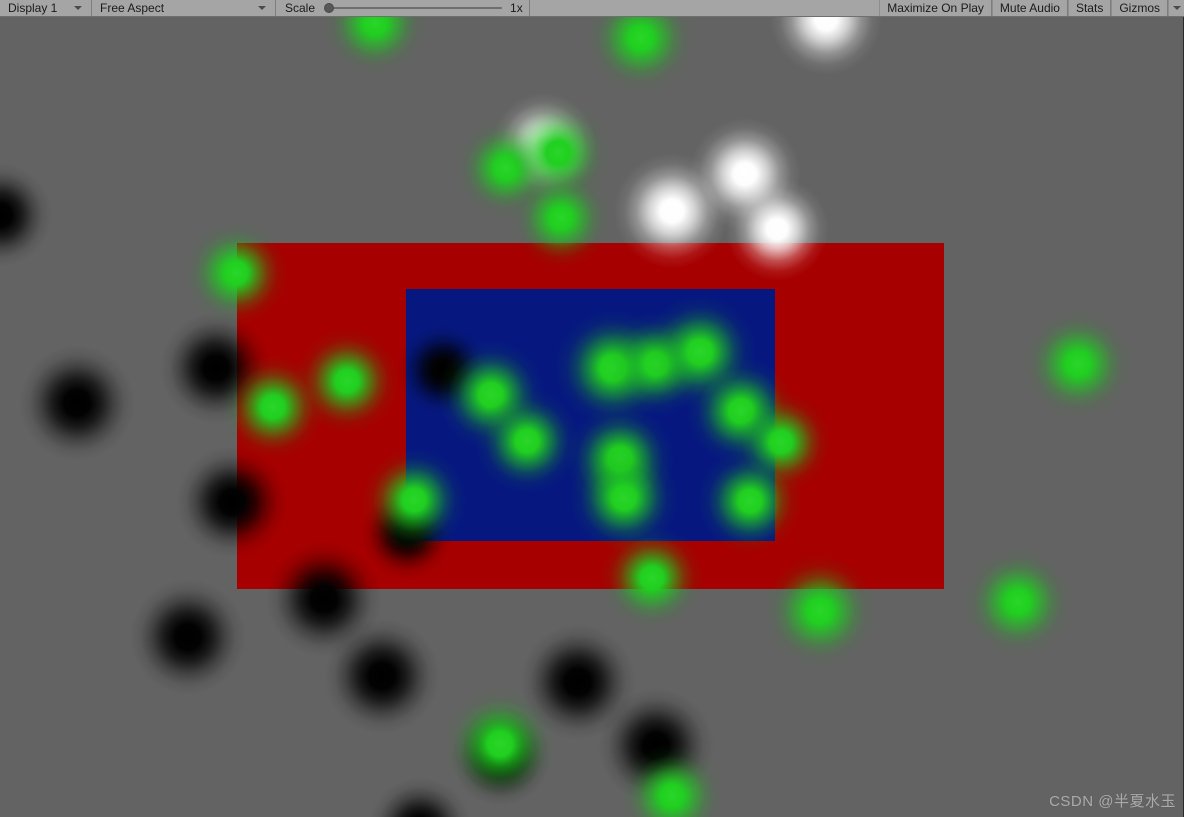 The image size is (1184, 817). I want to click on scale-control: Scale 1x, so click(403, 8).